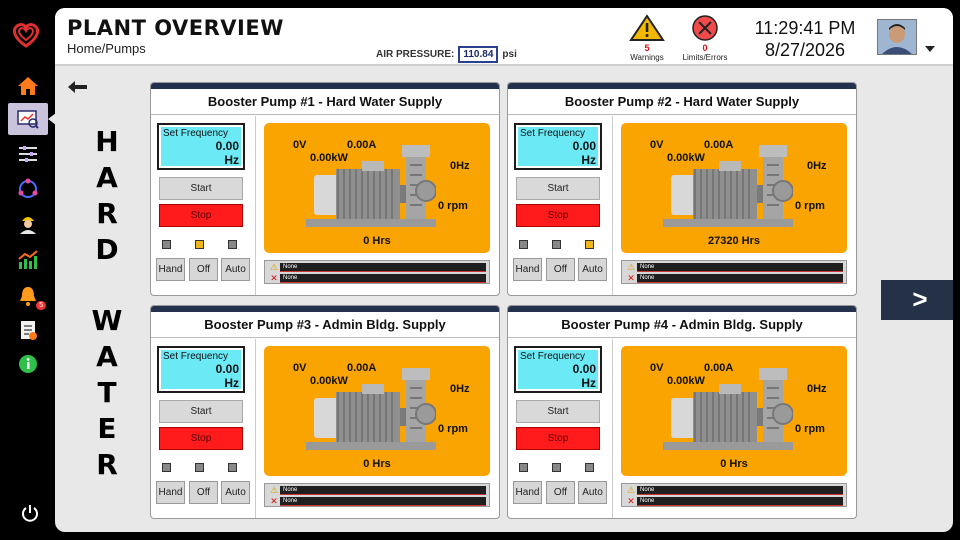  I want to click on nav-pumps, so click(32, 119).